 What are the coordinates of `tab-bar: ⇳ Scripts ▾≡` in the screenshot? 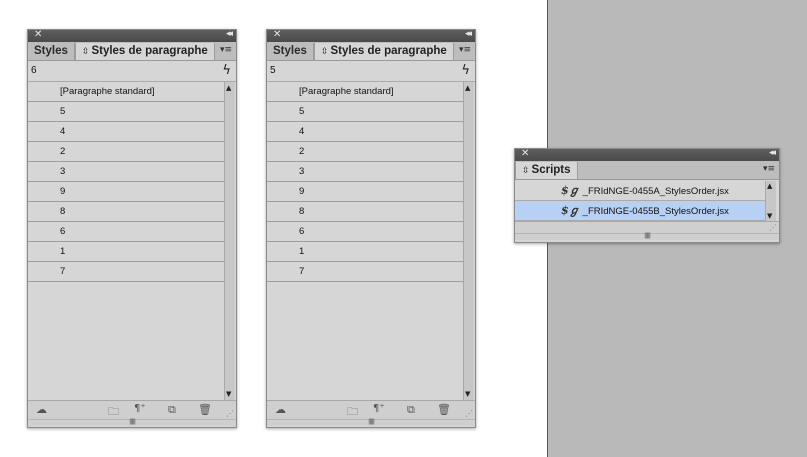 It's located at (647, 170).